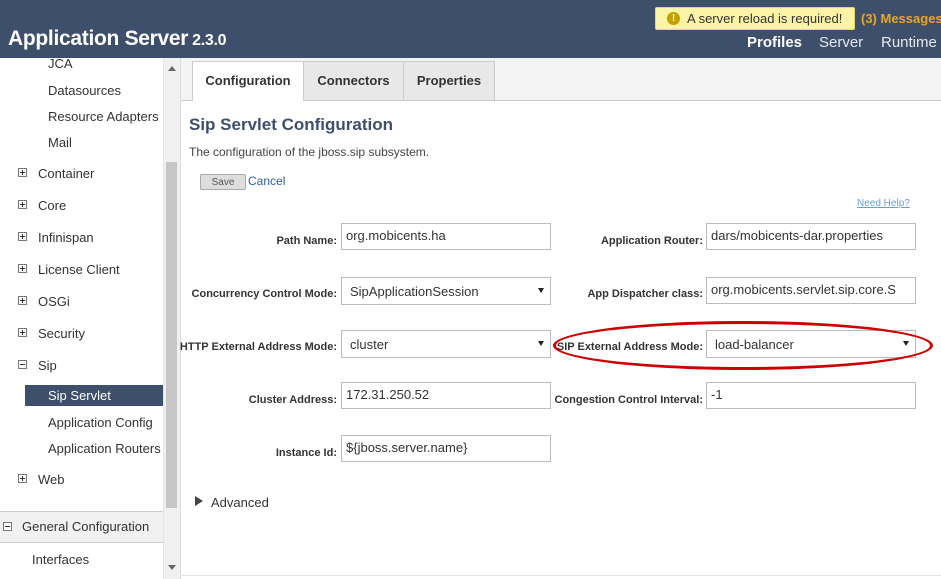 This screenshot has width=941, height=579. I want to click on divider, so click(561, 575).